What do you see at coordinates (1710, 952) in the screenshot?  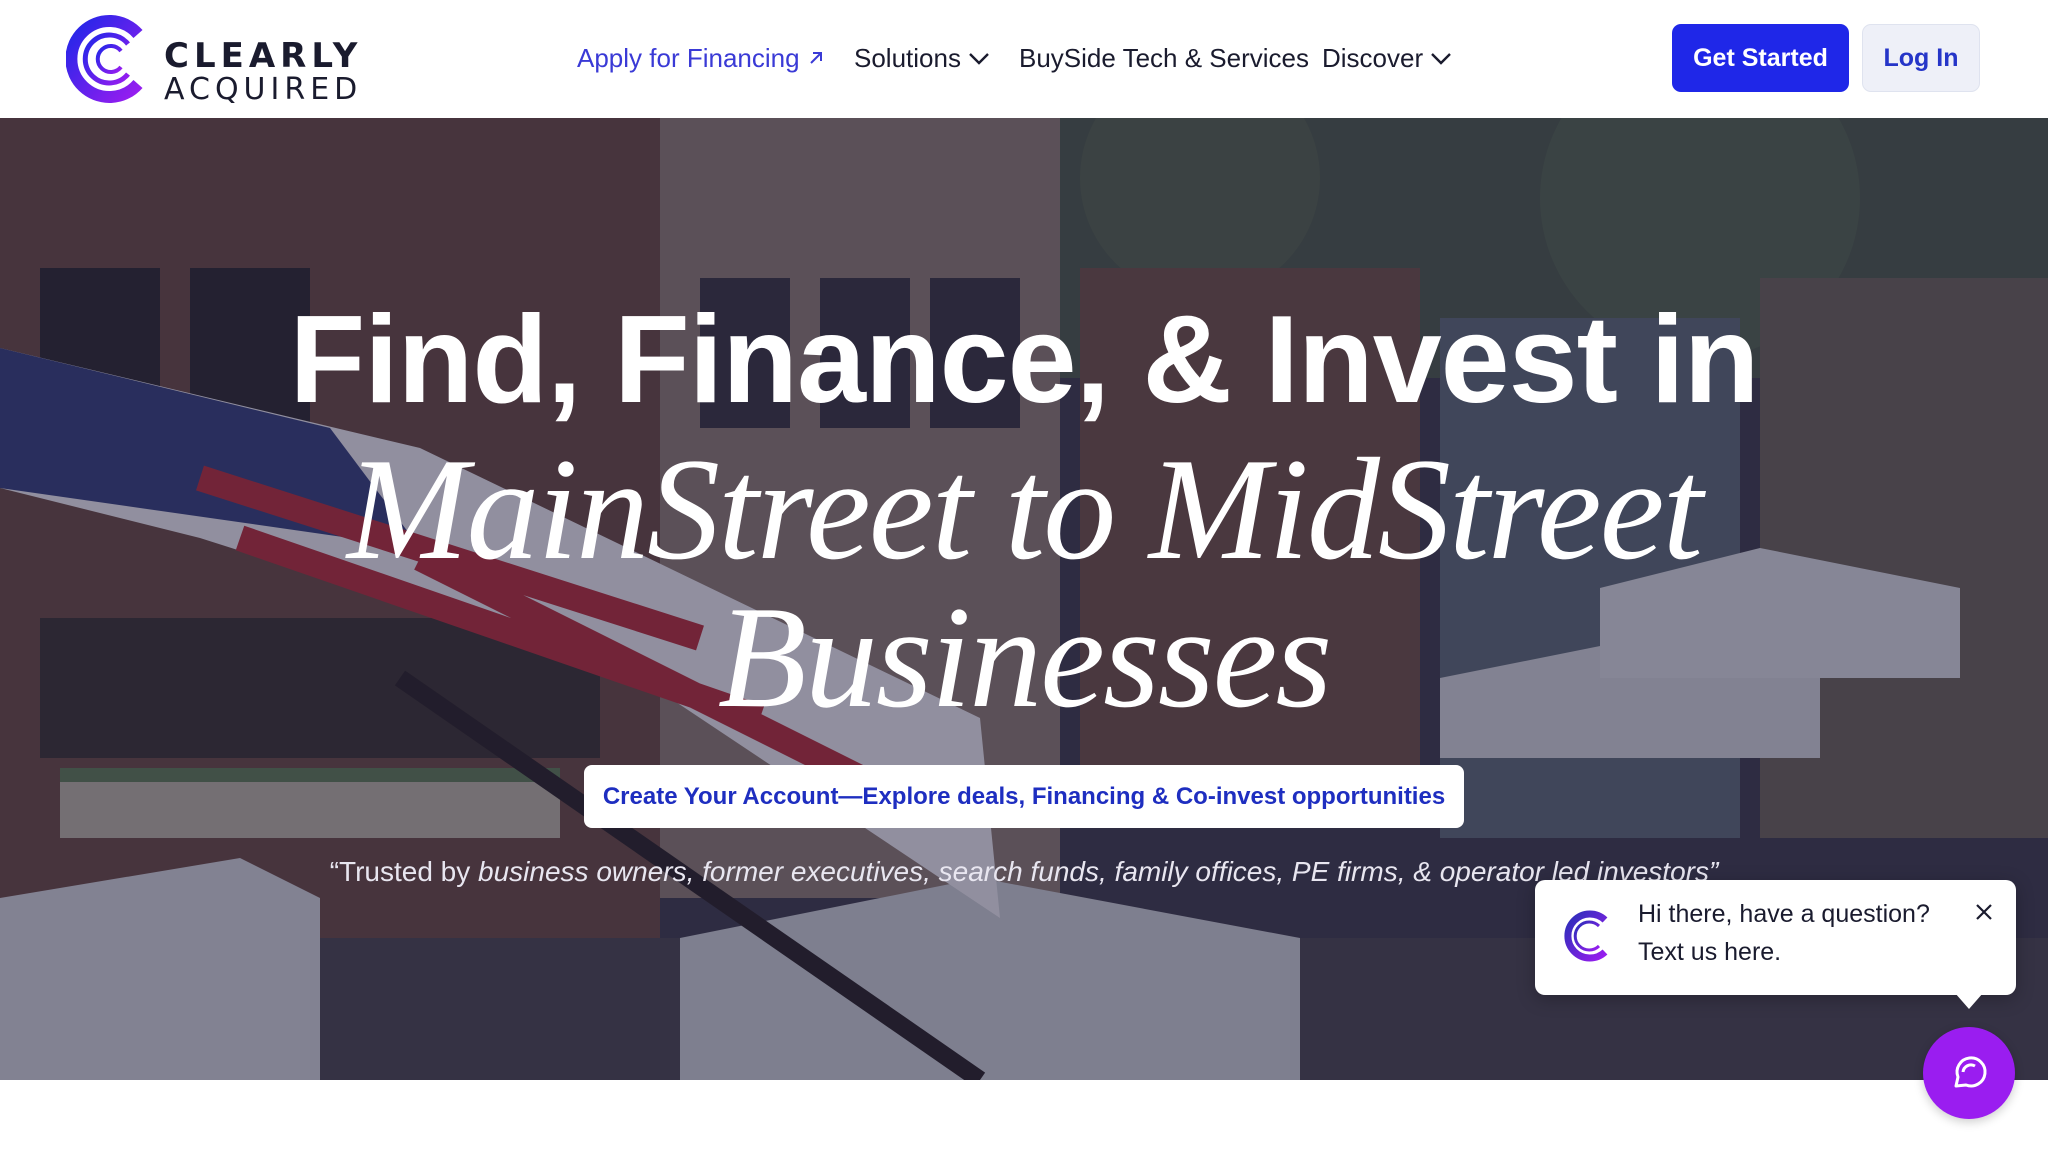 I see `chat-prompt-line2: Text us here.` at bounding box center [1710, 952].